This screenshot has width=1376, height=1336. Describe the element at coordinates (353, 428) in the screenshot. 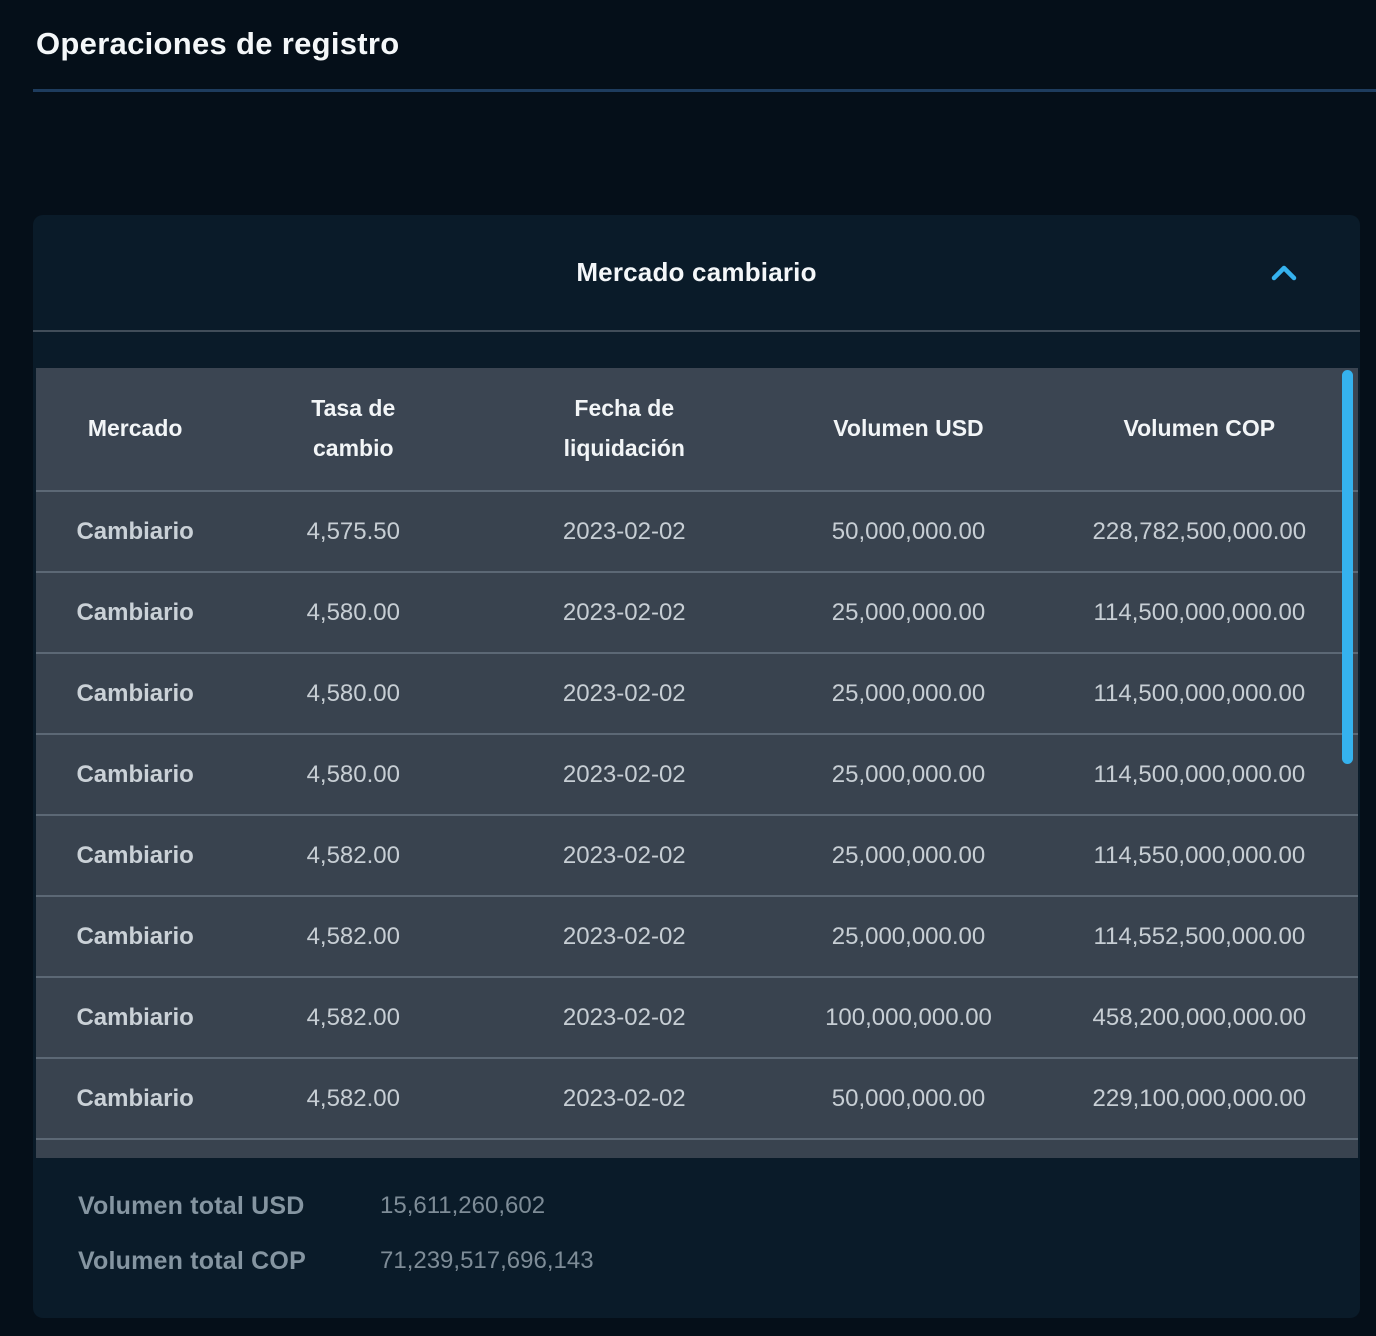

I see `column-header-tasa-de-cambio: Tasa de cambio` at that location.